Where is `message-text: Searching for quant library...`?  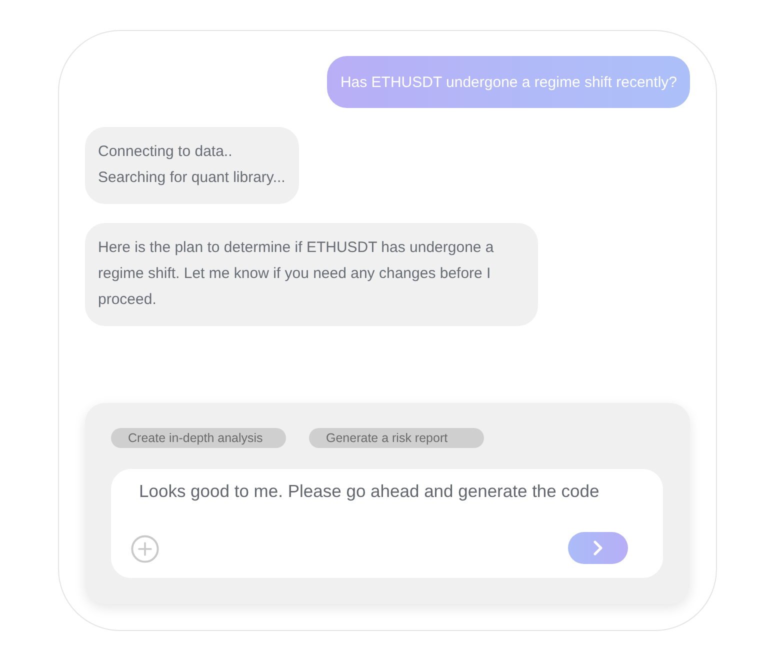
message-text: Searching for quant library... is located at coordinates (192, 178).